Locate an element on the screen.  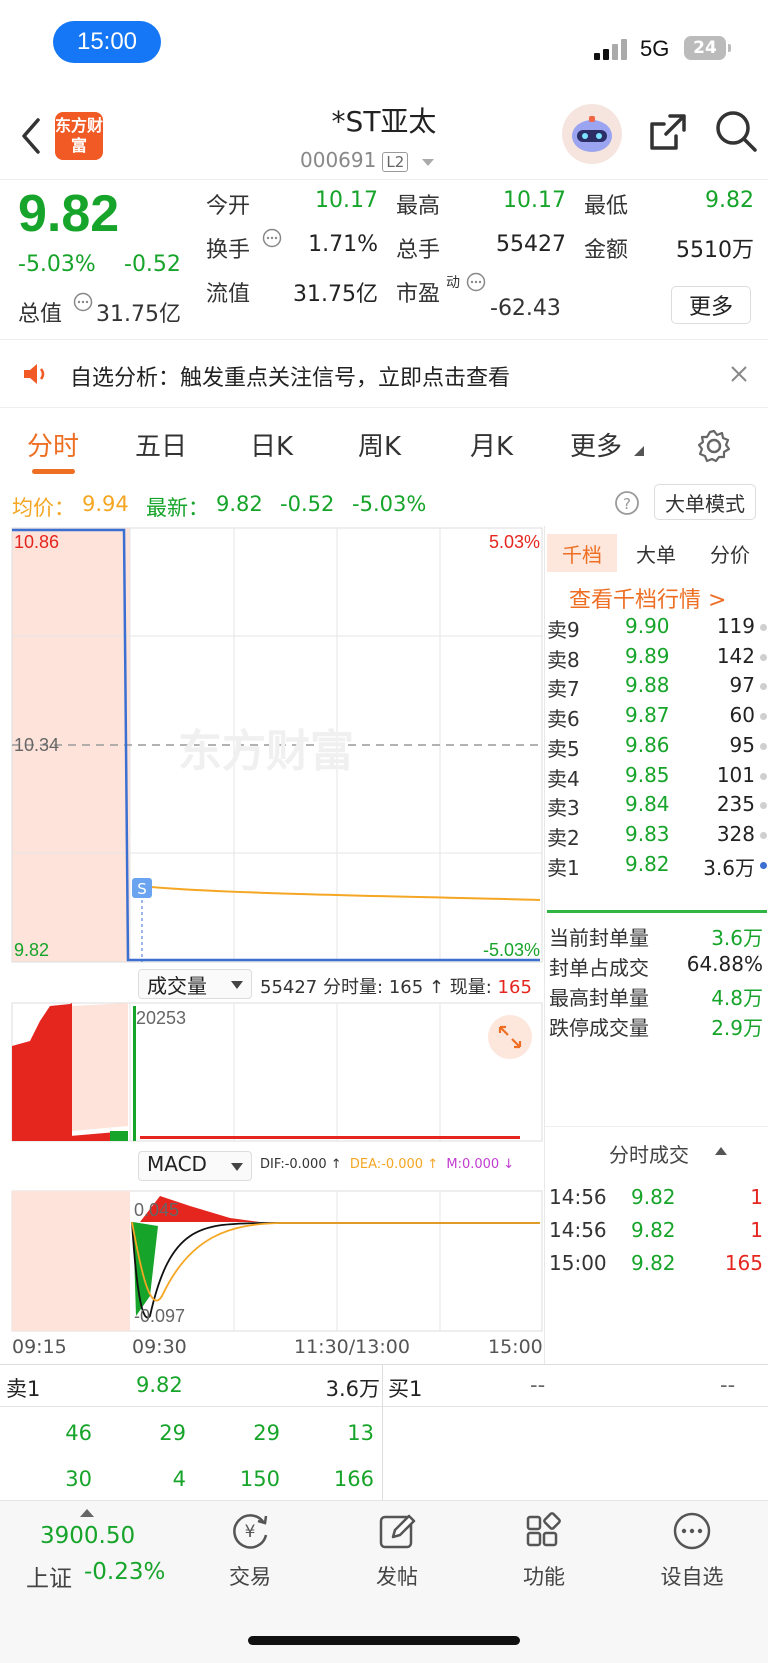
ask-label: 卖4 is located at coordinates (563, 778).